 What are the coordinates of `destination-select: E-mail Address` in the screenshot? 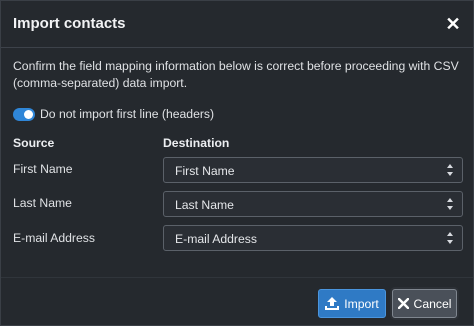 It's located at (313, 238).